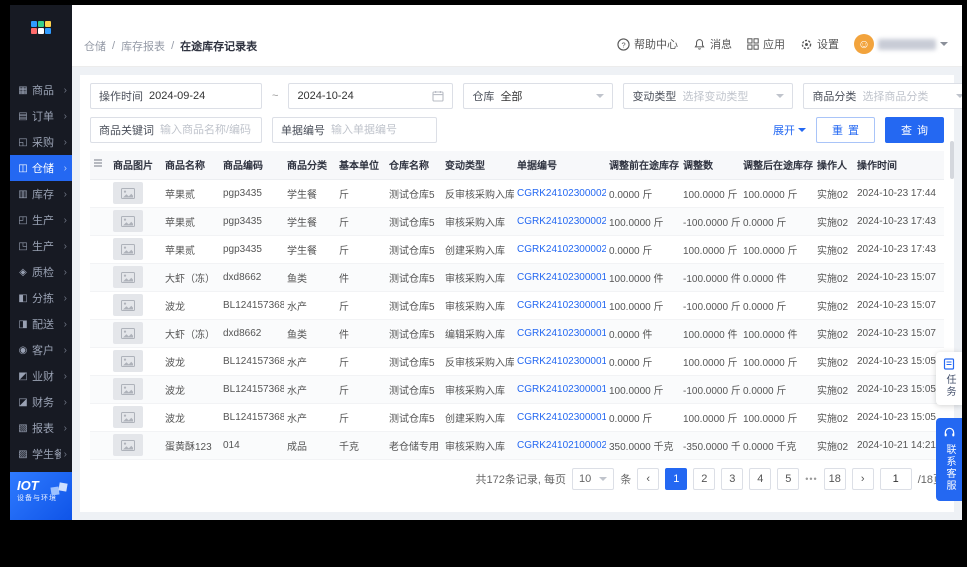 Image resolution: width=967 pixels, height=567 pixels. What do you see at coordinates (760, 478) in the screenshot?
I see `page-button-4: 4` at bounding box center [760, 478].